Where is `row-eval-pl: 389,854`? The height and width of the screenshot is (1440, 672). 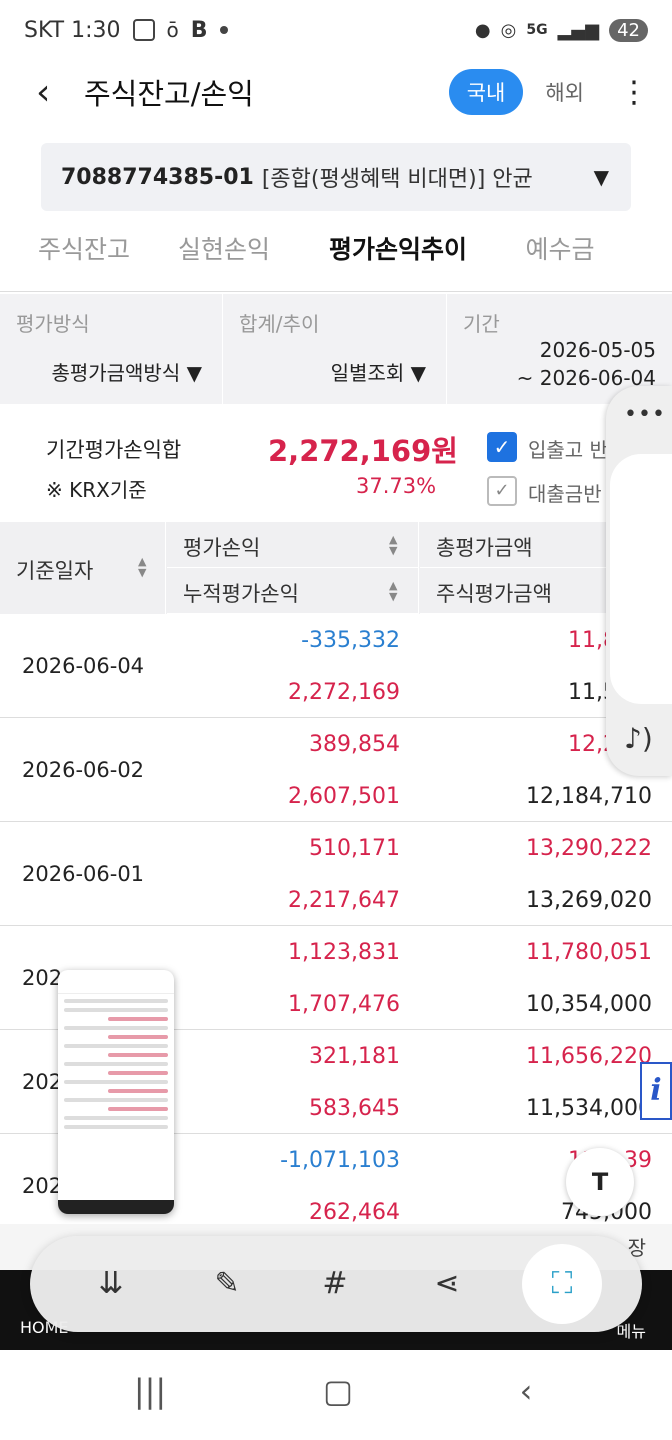
row-eval-pl: 389,854 is located at coordinates (354, 744).